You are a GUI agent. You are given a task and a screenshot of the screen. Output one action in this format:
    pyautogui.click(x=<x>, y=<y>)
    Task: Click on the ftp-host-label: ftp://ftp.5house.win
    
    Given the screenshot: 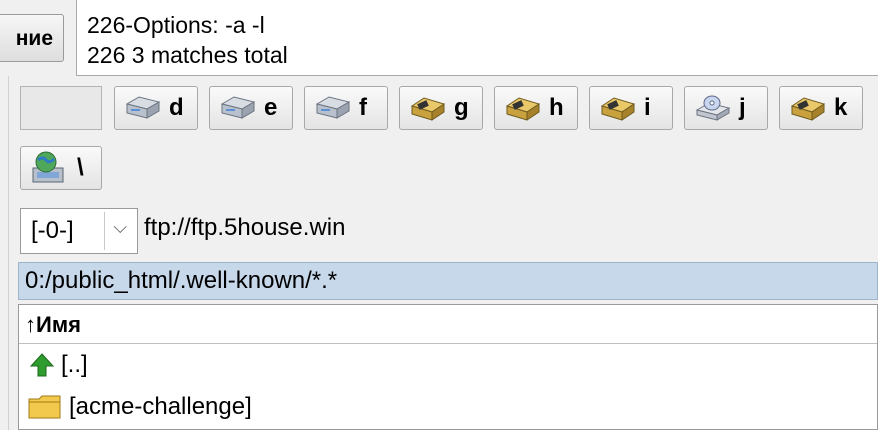 What is the action you would take?
    pyautogui.click(x=245, y=227)
    